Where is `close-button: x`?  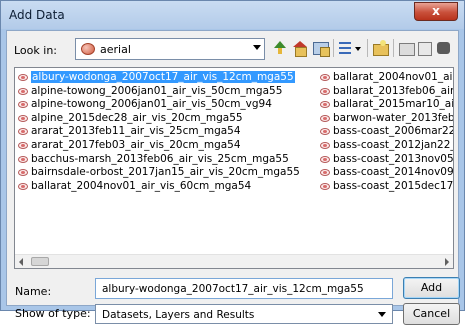 close-button: x is located at coordinates (436, 11).